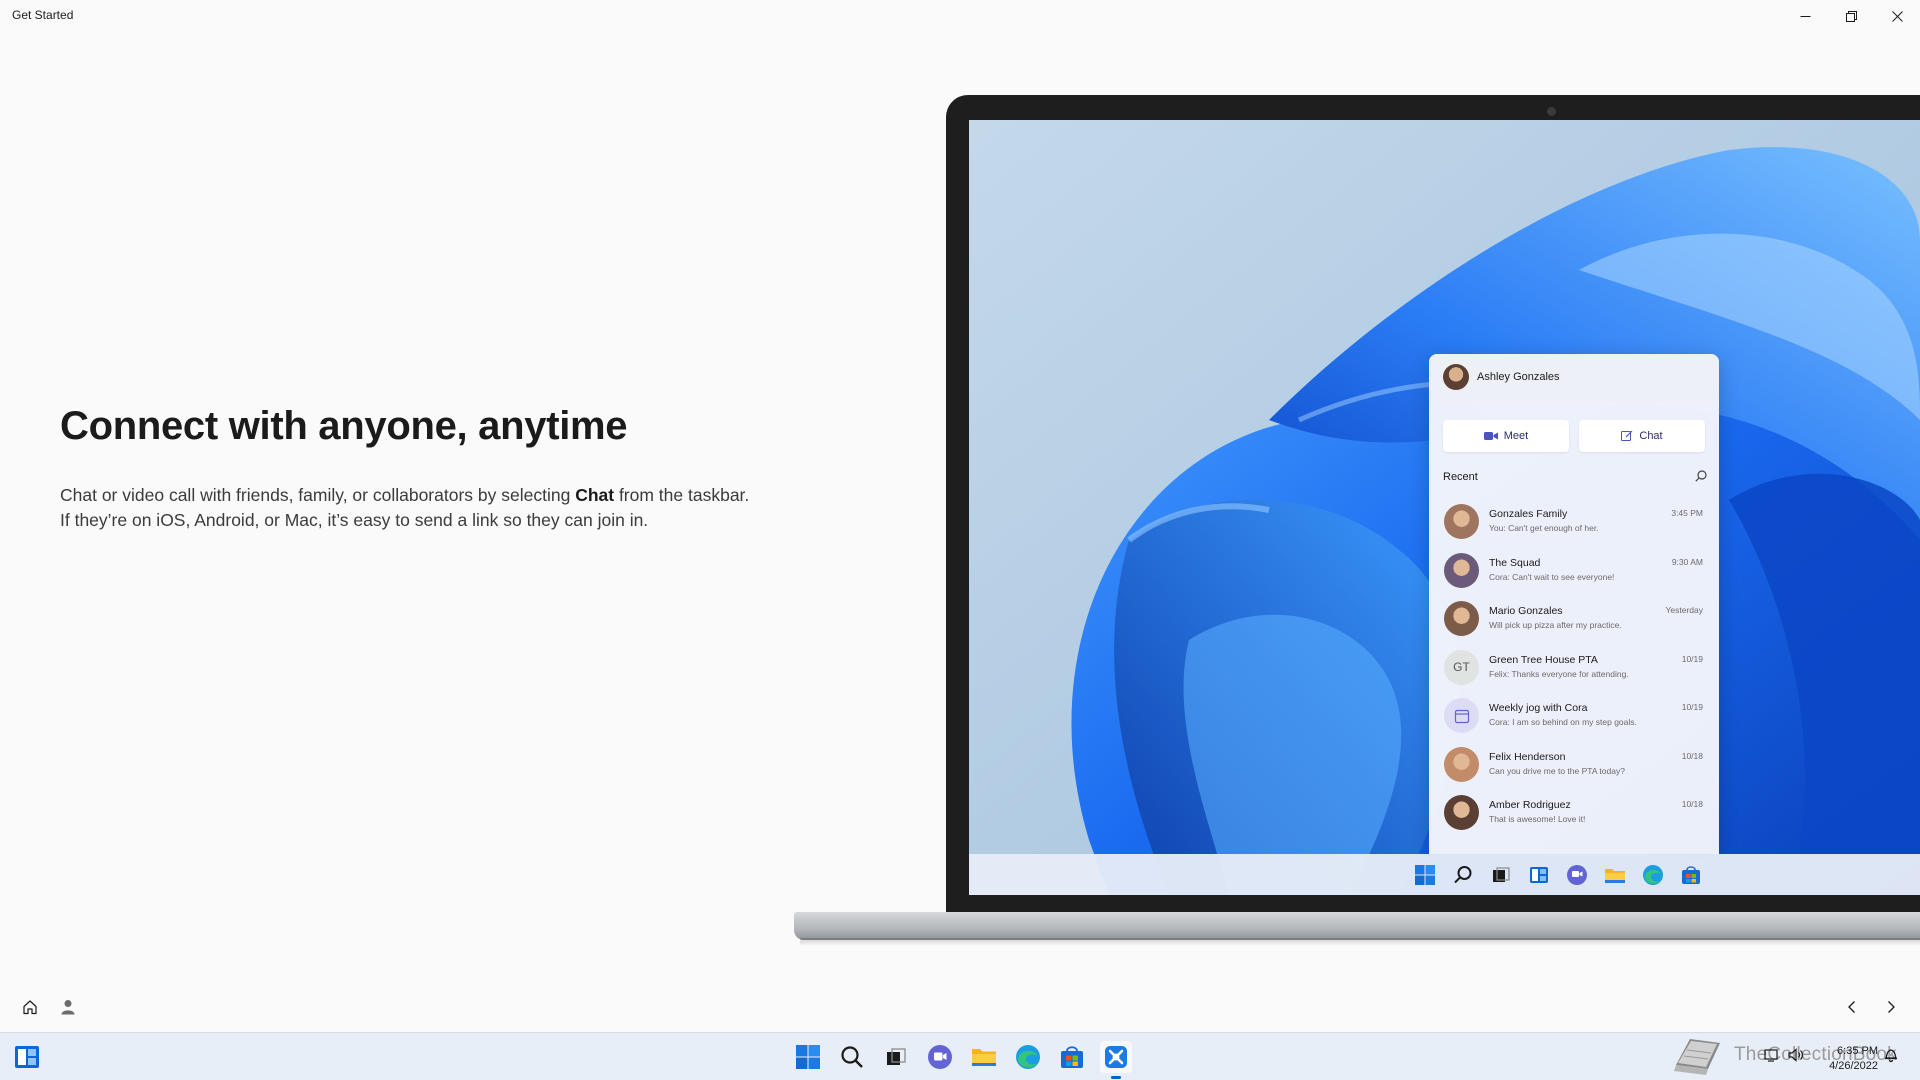  What do you see at coordinates (1528, 514) in the screenshot?
I see `chat-name: Gonzales Family` at bounding box center [1528, 514].